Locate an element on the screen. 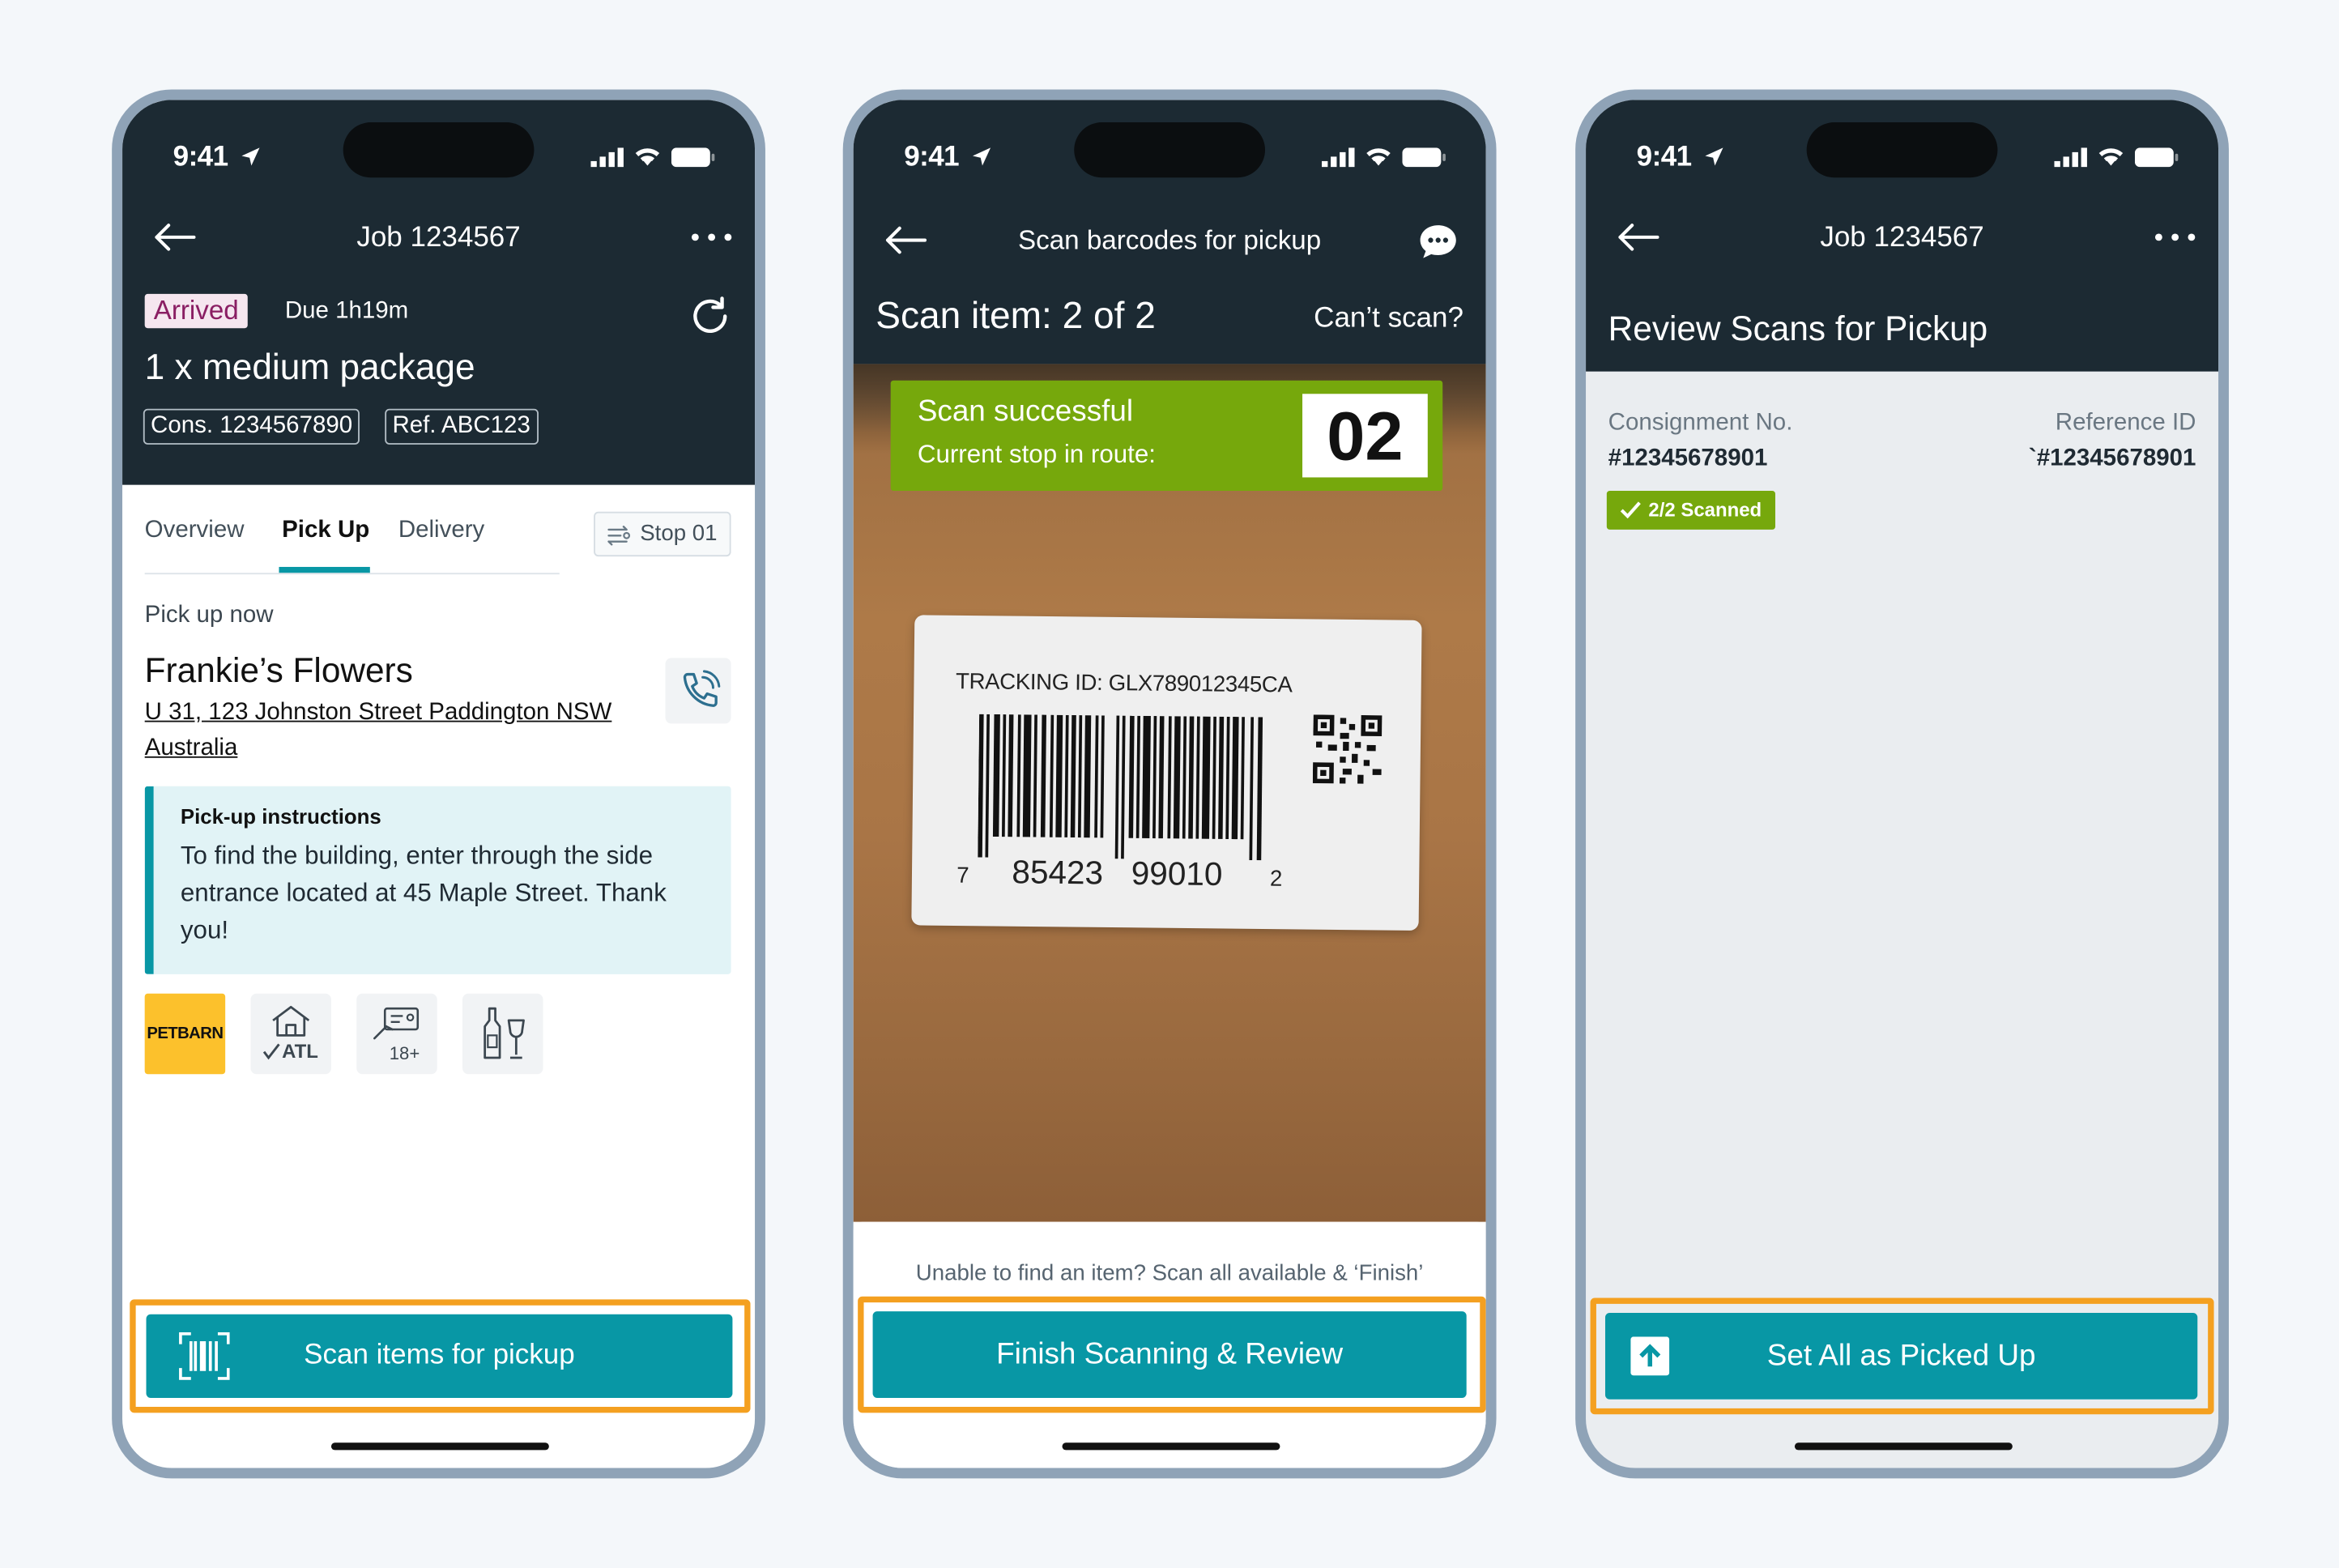  id-card-icon is located at coordinates (396, 1023).